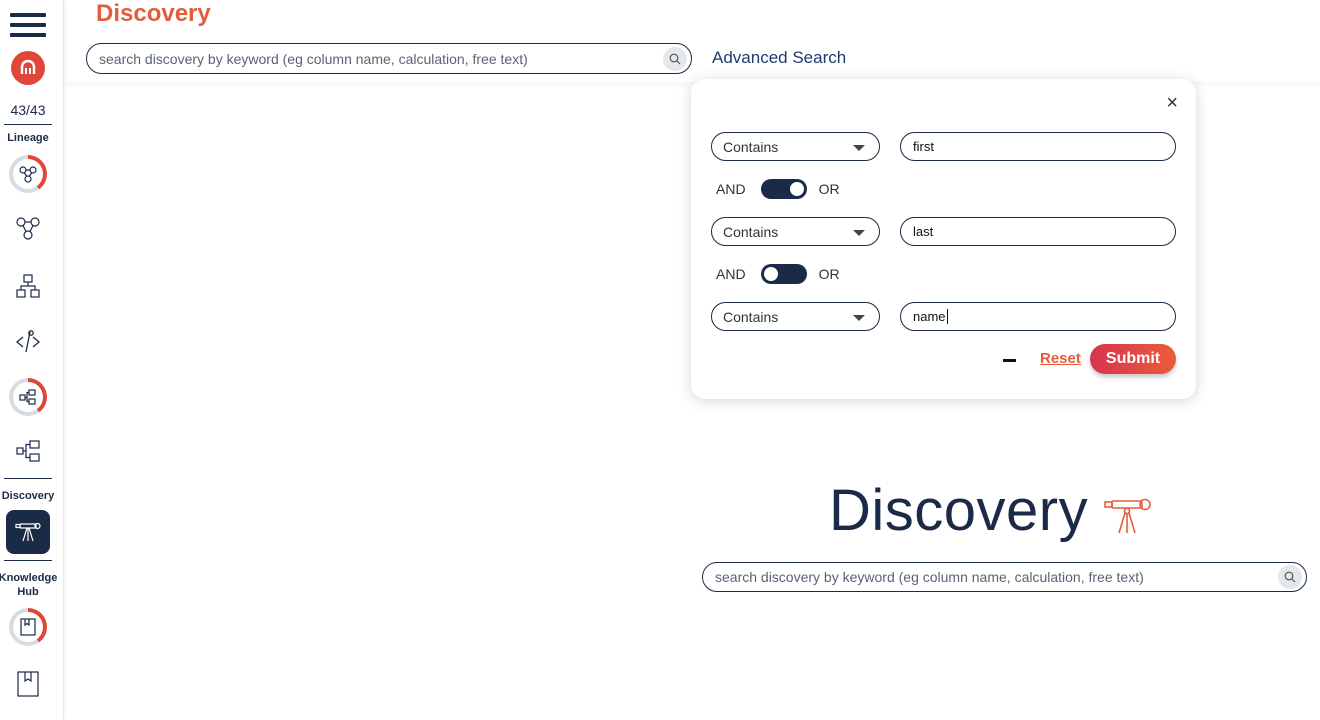 The width and height of the screenshot is (1320, 720). I want to click on book-ring-icon, so click(28, 627).